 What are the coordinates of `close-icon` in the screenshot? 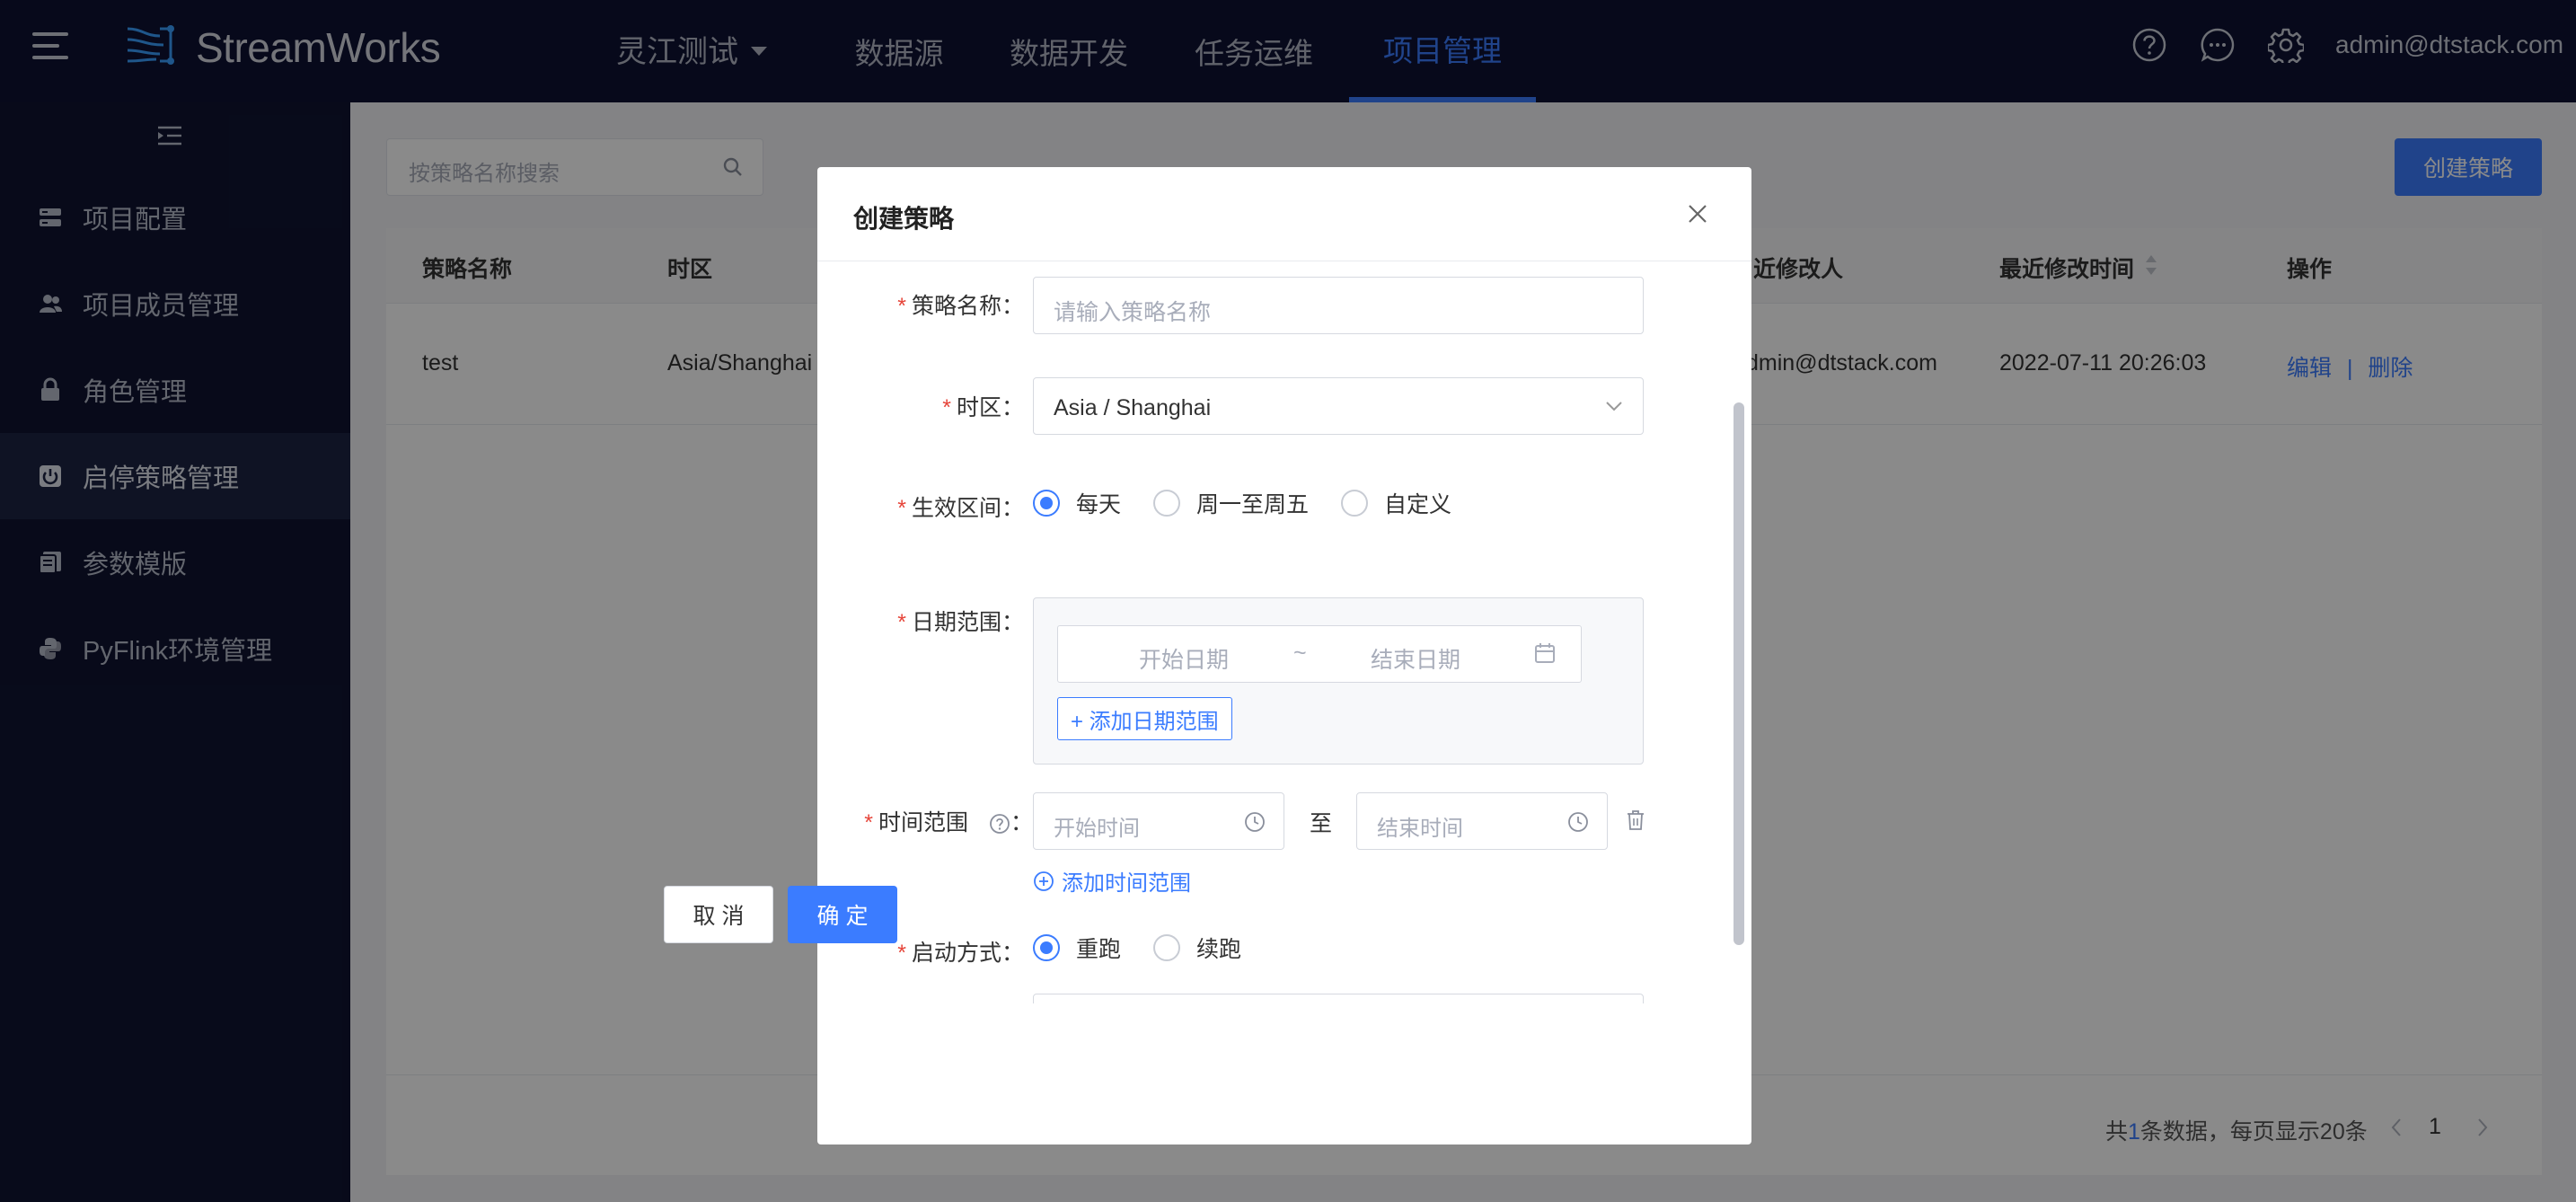 It's located at (1697, 214).